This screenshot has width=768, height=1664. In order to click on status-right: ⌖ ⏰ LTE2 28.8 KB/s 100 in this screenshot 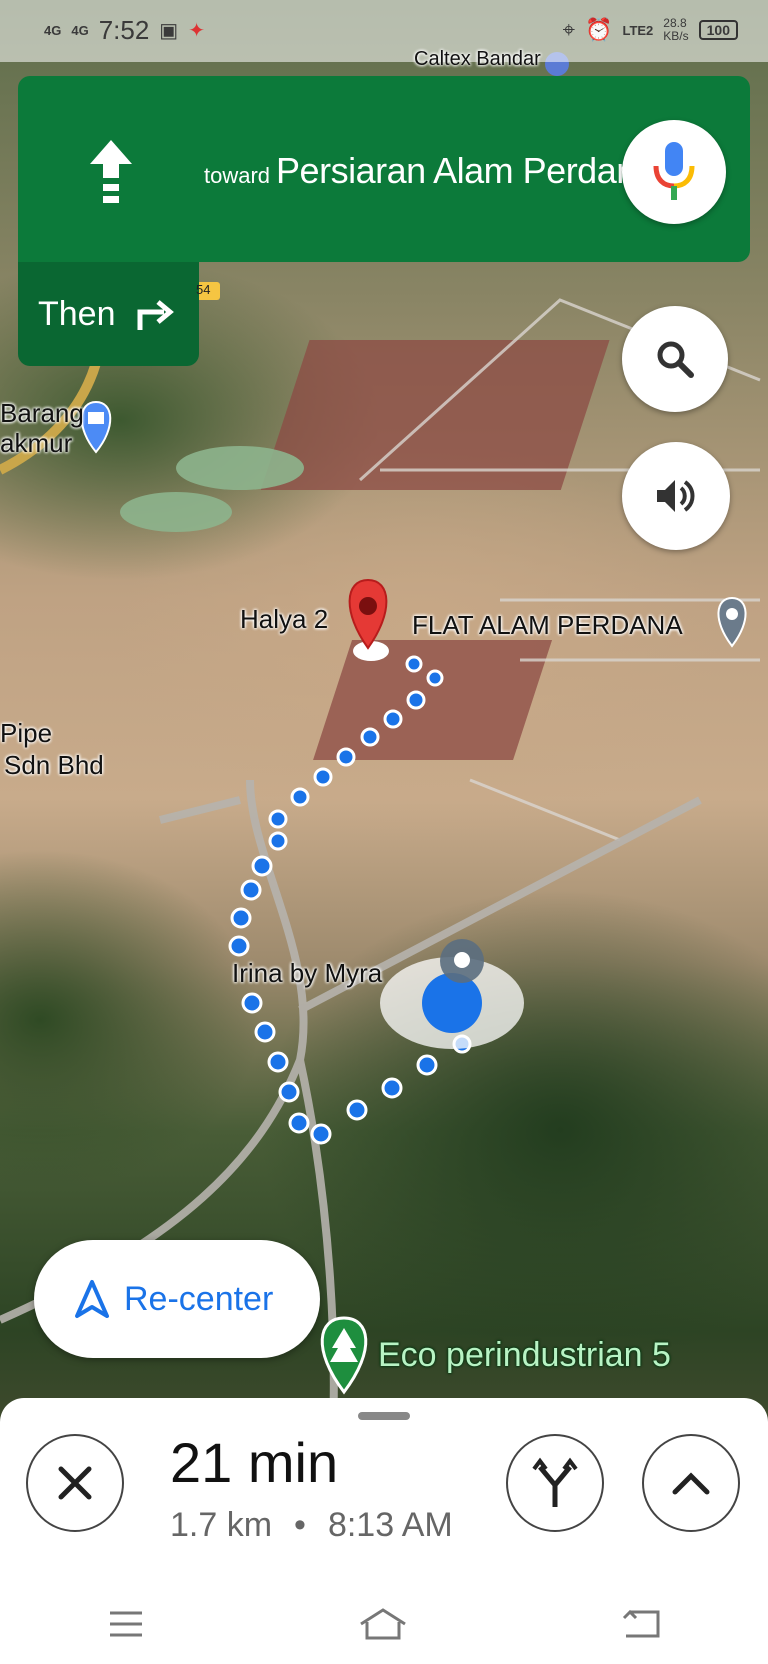, I will do `click(650, 30)`.